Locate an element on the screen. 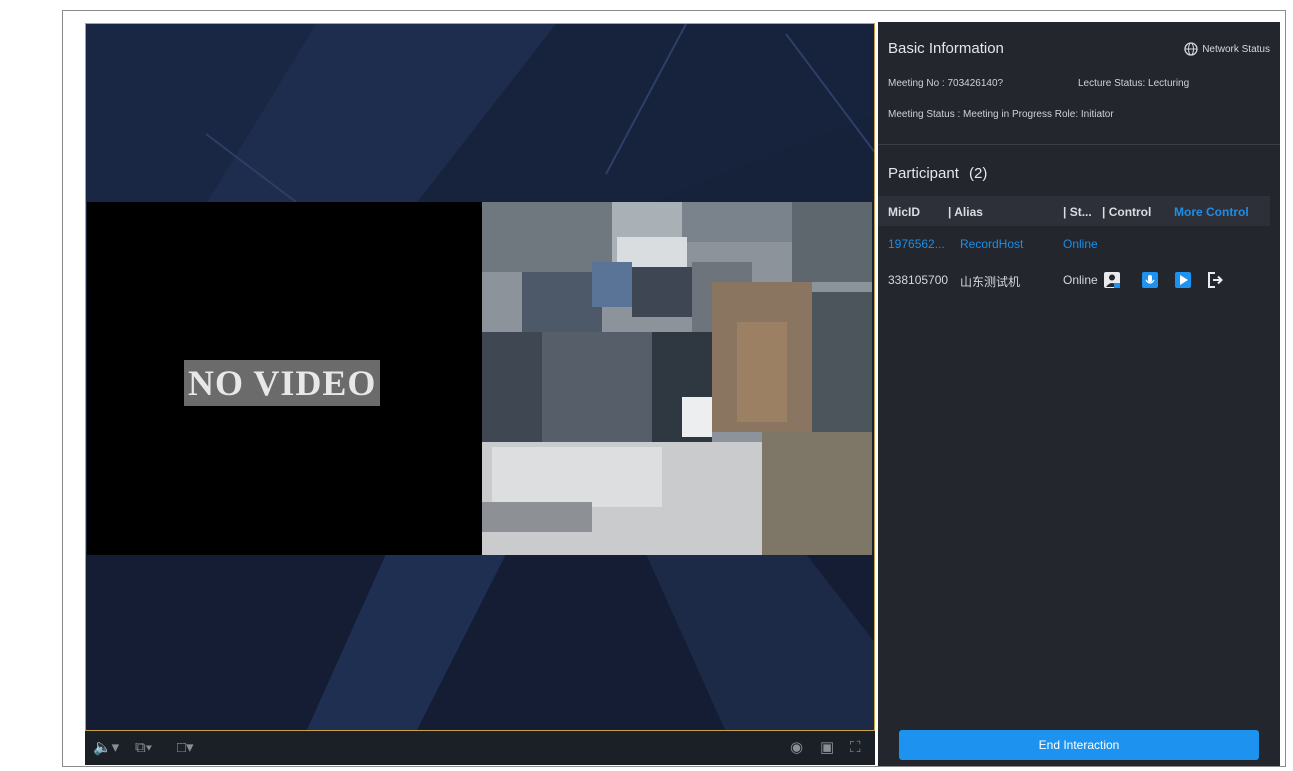 This screenshot has height=771, width=1293. speaker-icon: 🔈▾ is located at coordinates (106, 748).